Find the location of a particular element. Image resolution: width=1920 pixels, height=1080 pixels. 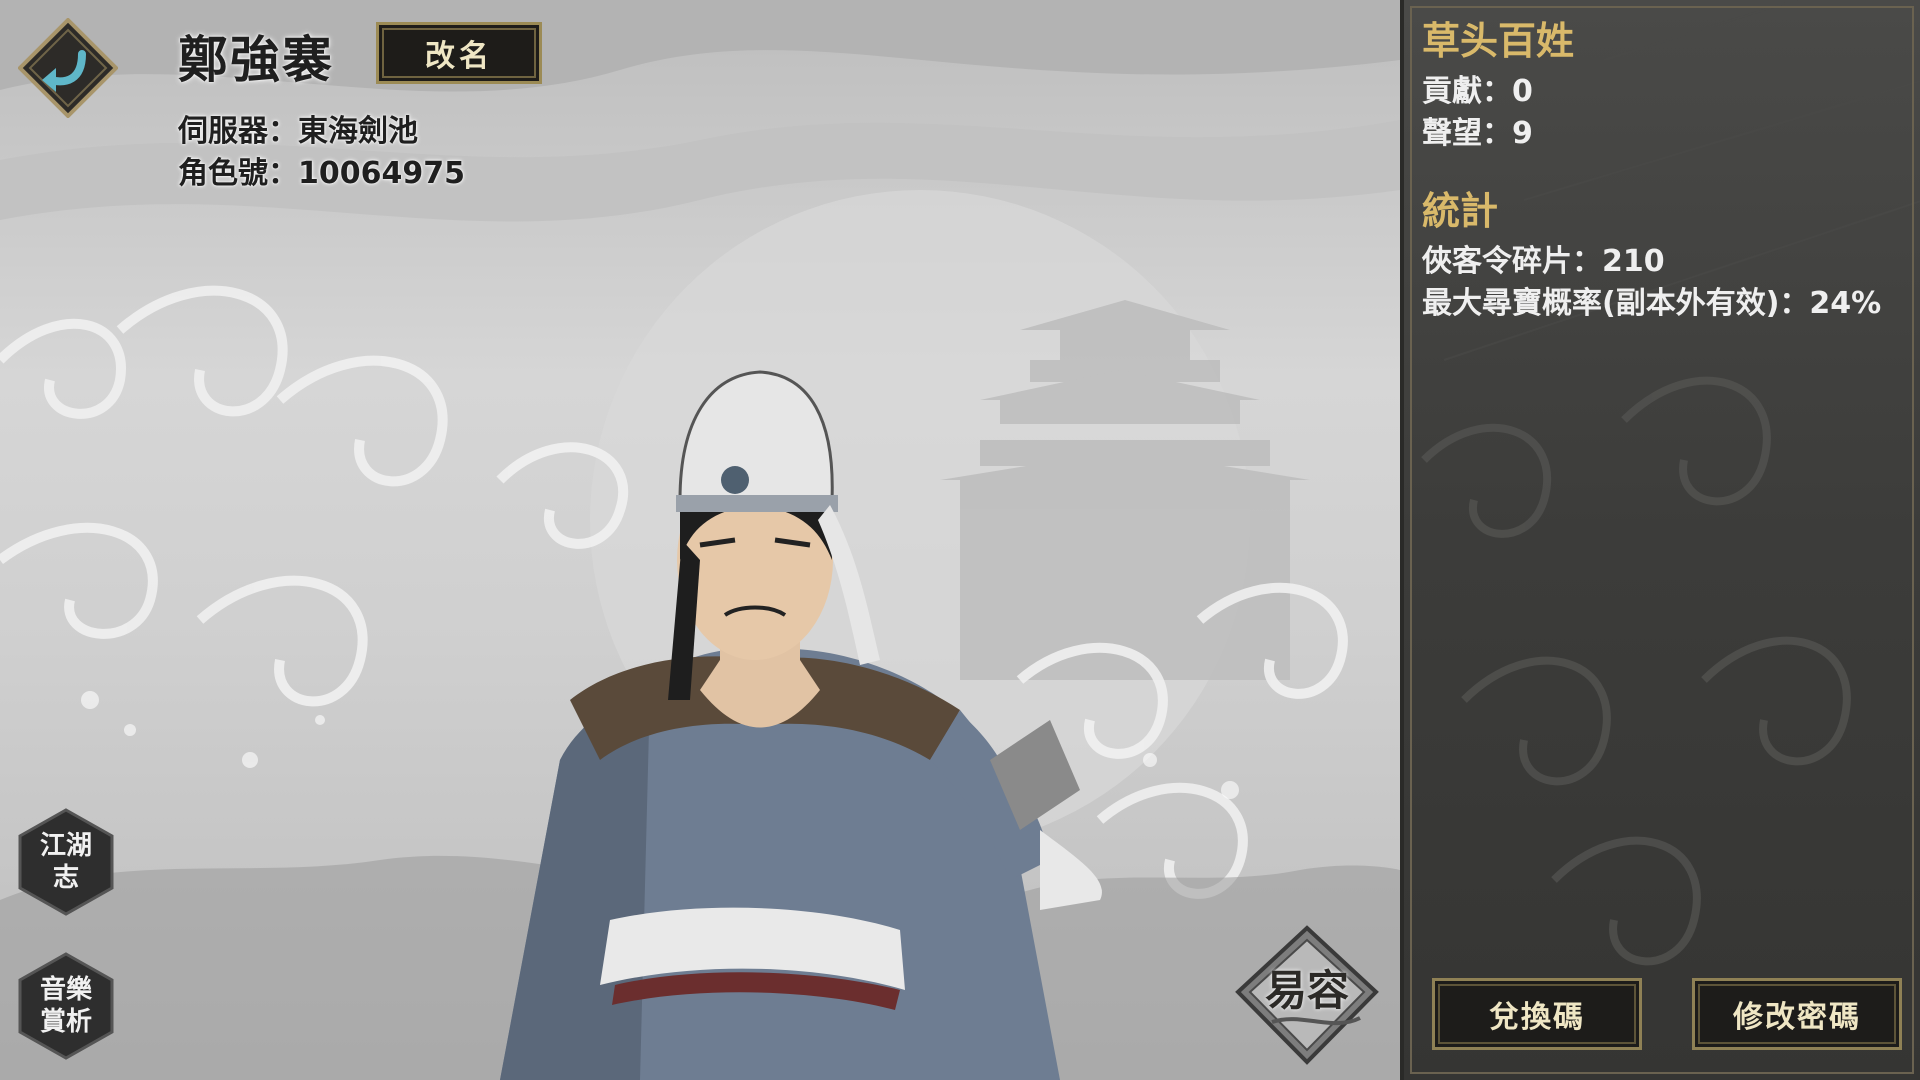

fragments-stat: 俠客令碎片：210 is located at coordinates (1543, 261).